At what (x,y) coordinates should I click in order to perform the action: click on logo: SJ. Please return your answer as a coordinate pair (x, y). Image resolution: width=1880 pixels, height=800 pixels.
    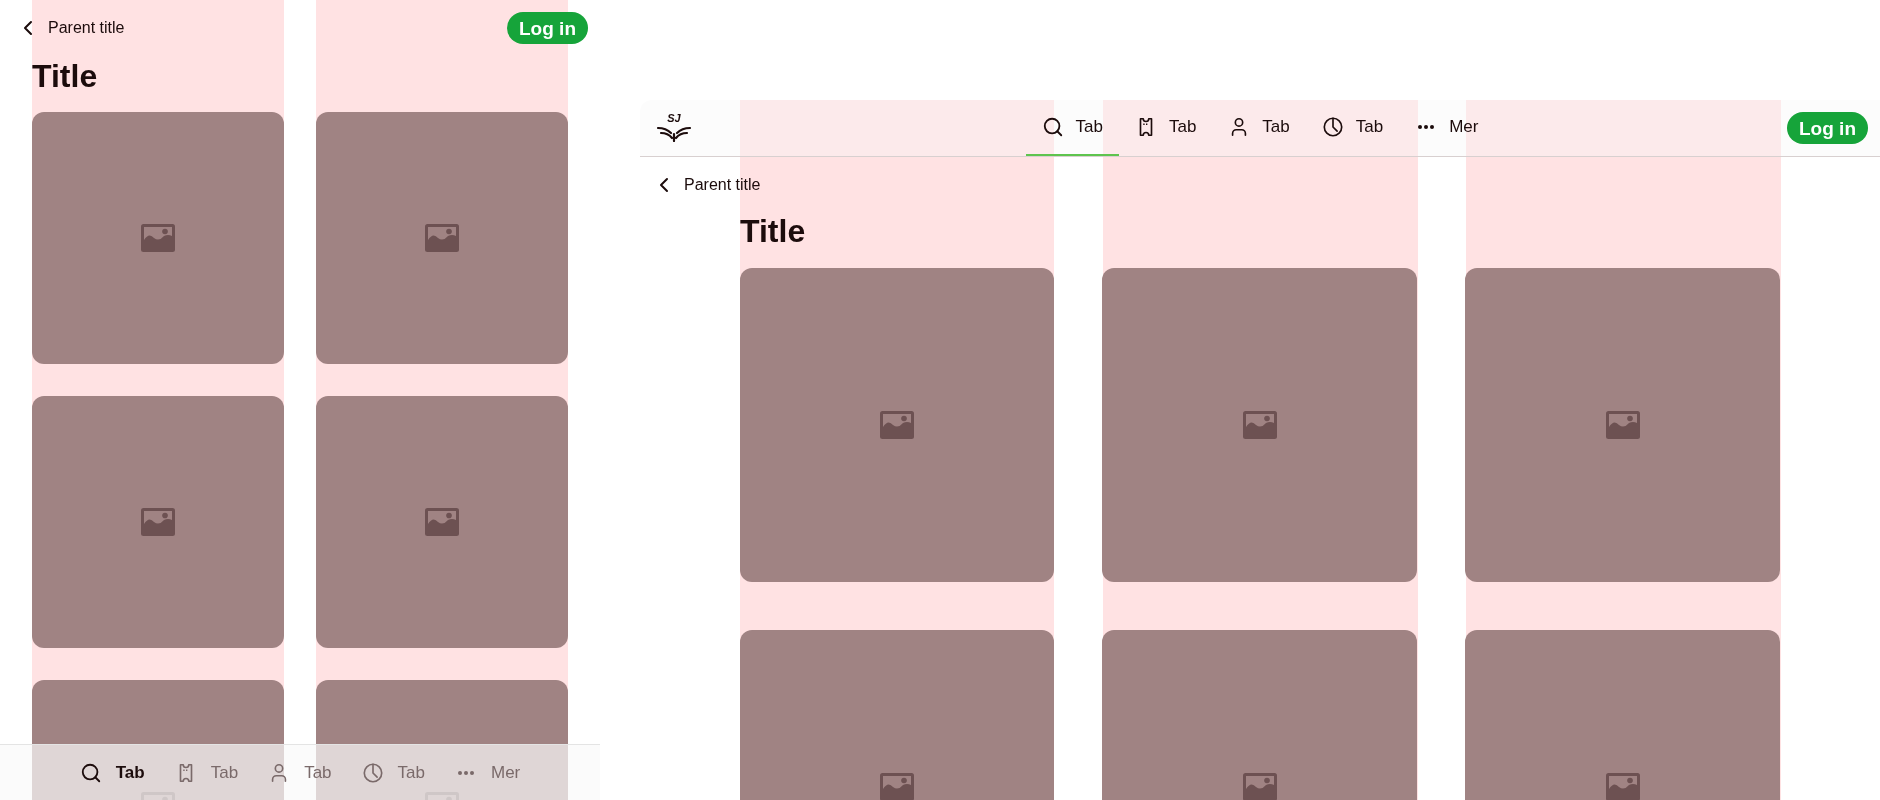
    Looking at the image, I should click on (674, 128).